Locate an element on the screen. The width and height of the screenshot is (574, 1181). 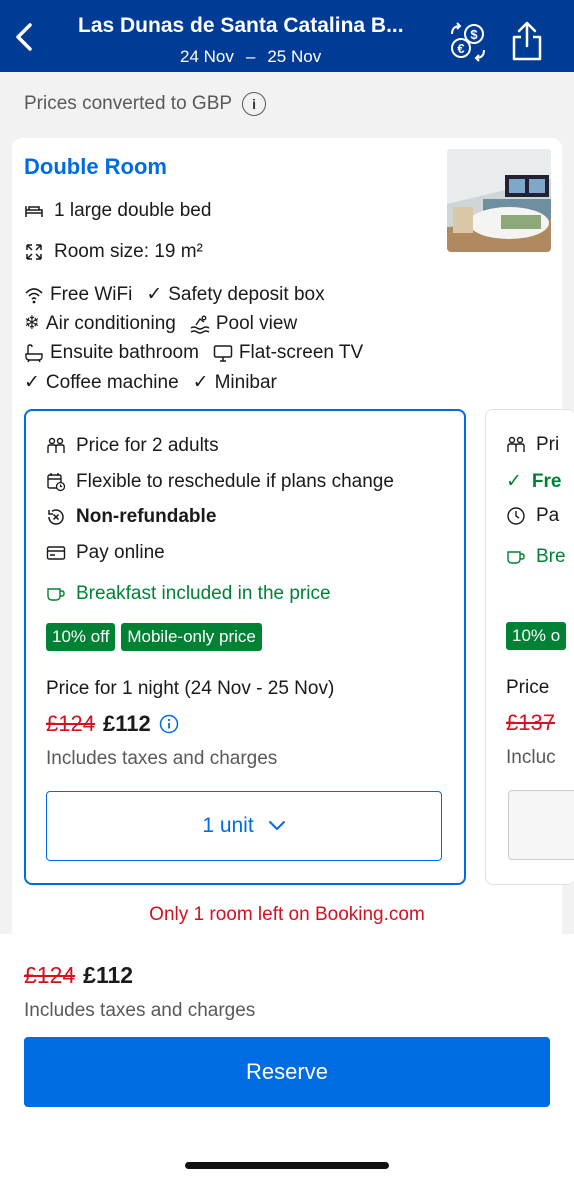
availability-warning: Only 1 room left on Booking.com is located at coordinates (287, 914).